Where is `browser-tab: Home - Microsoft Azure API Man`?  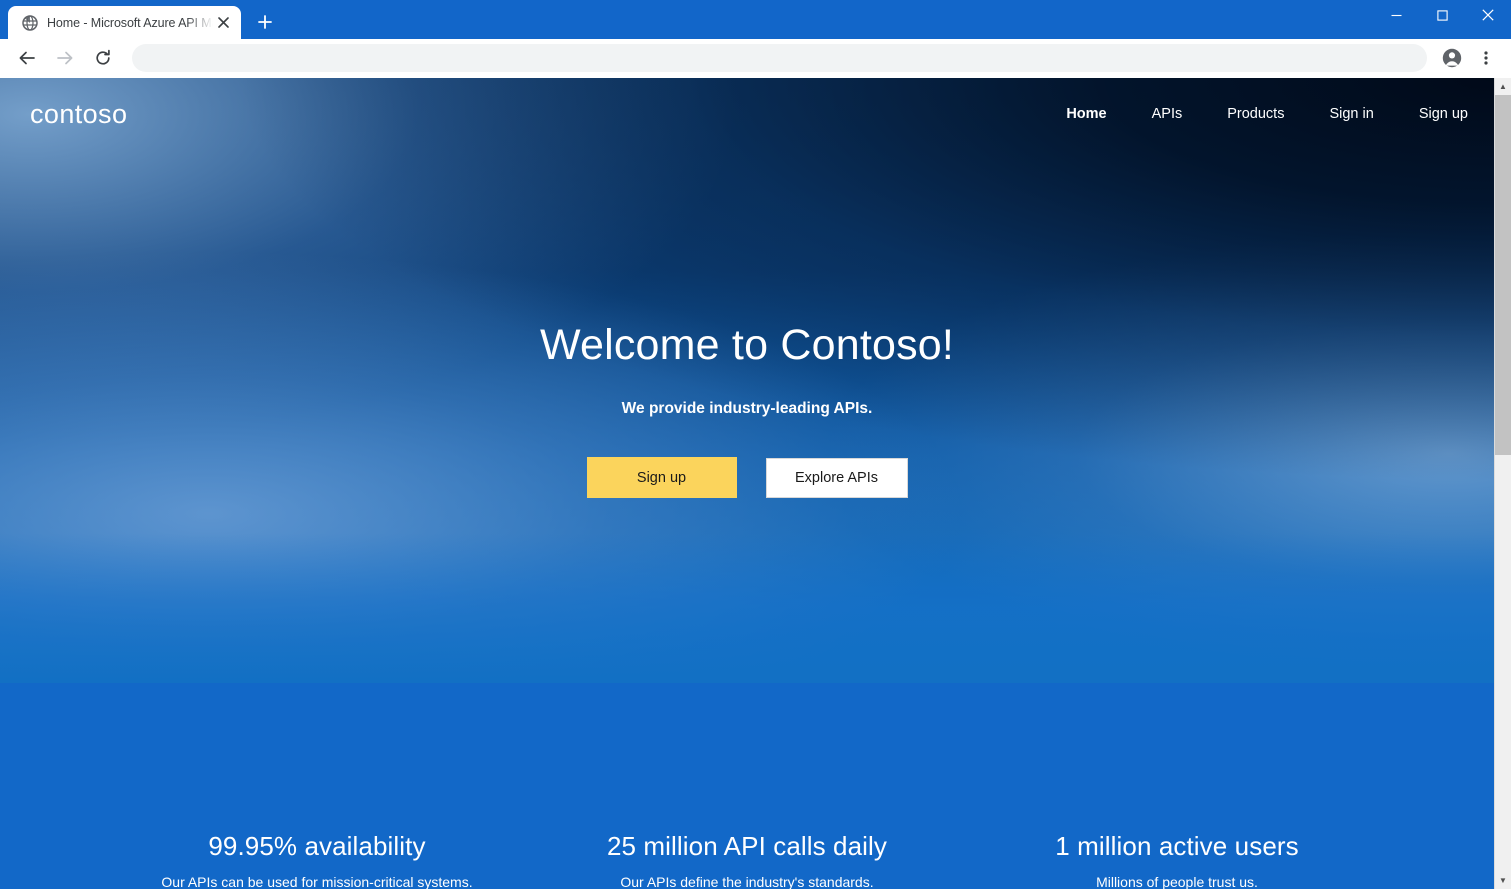
browser-tab: Home - Microsoft Azure API Man is located at coordinates (124, 22).